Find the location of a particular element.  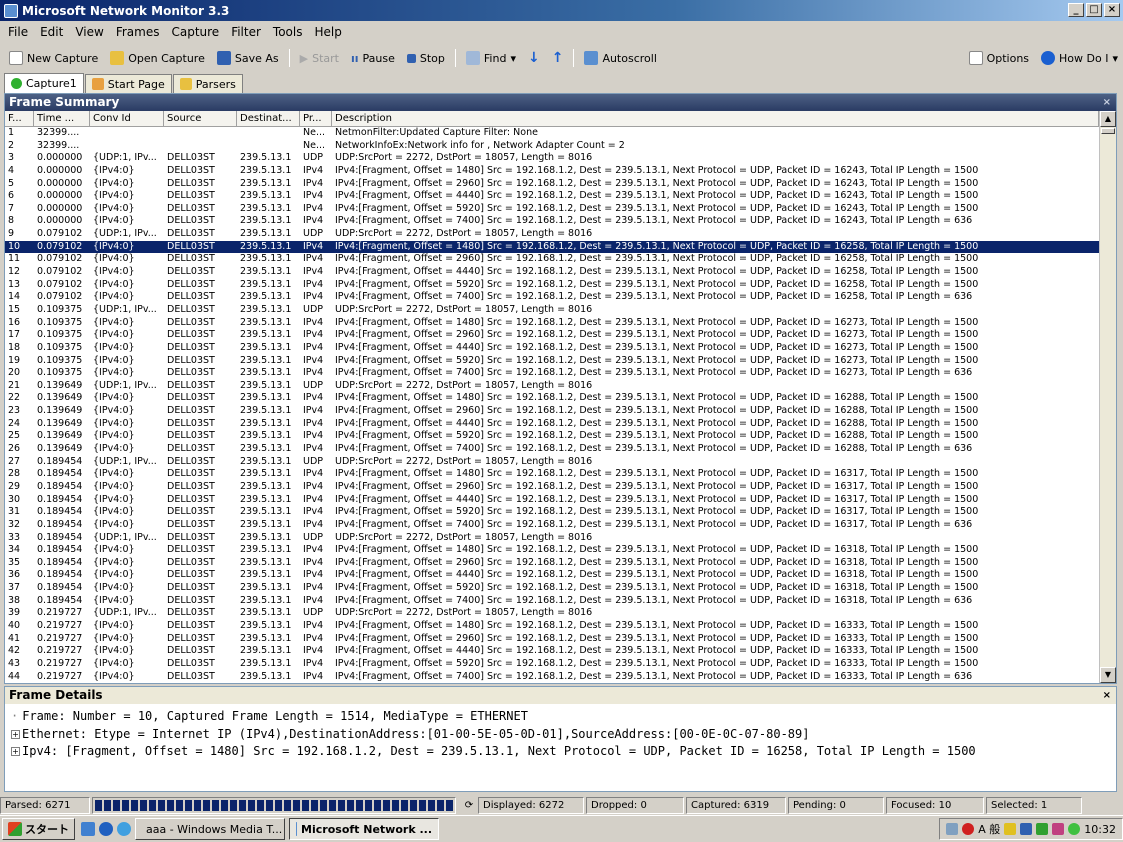

tab-parsers: Parsers is located at coordinates (207, 83).